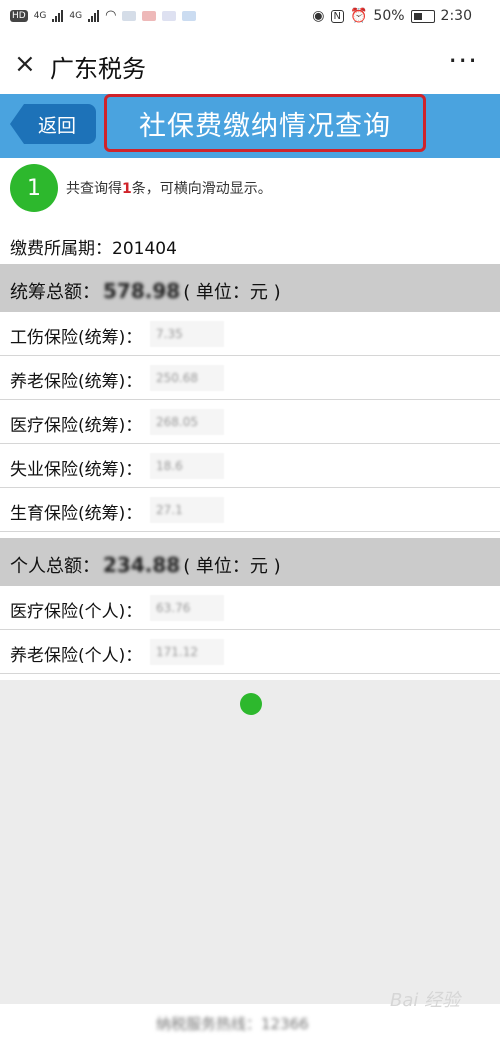 The image size is (500, 1039). Describe the element at coordinates (98, 69) in the screenshot. I see `app-title: 广东税务` at that location.